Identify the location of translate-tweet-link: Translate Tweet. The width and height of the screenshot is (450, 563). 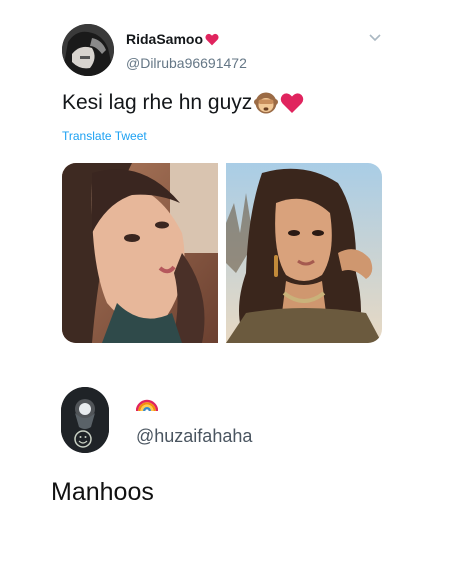
(104, 136).